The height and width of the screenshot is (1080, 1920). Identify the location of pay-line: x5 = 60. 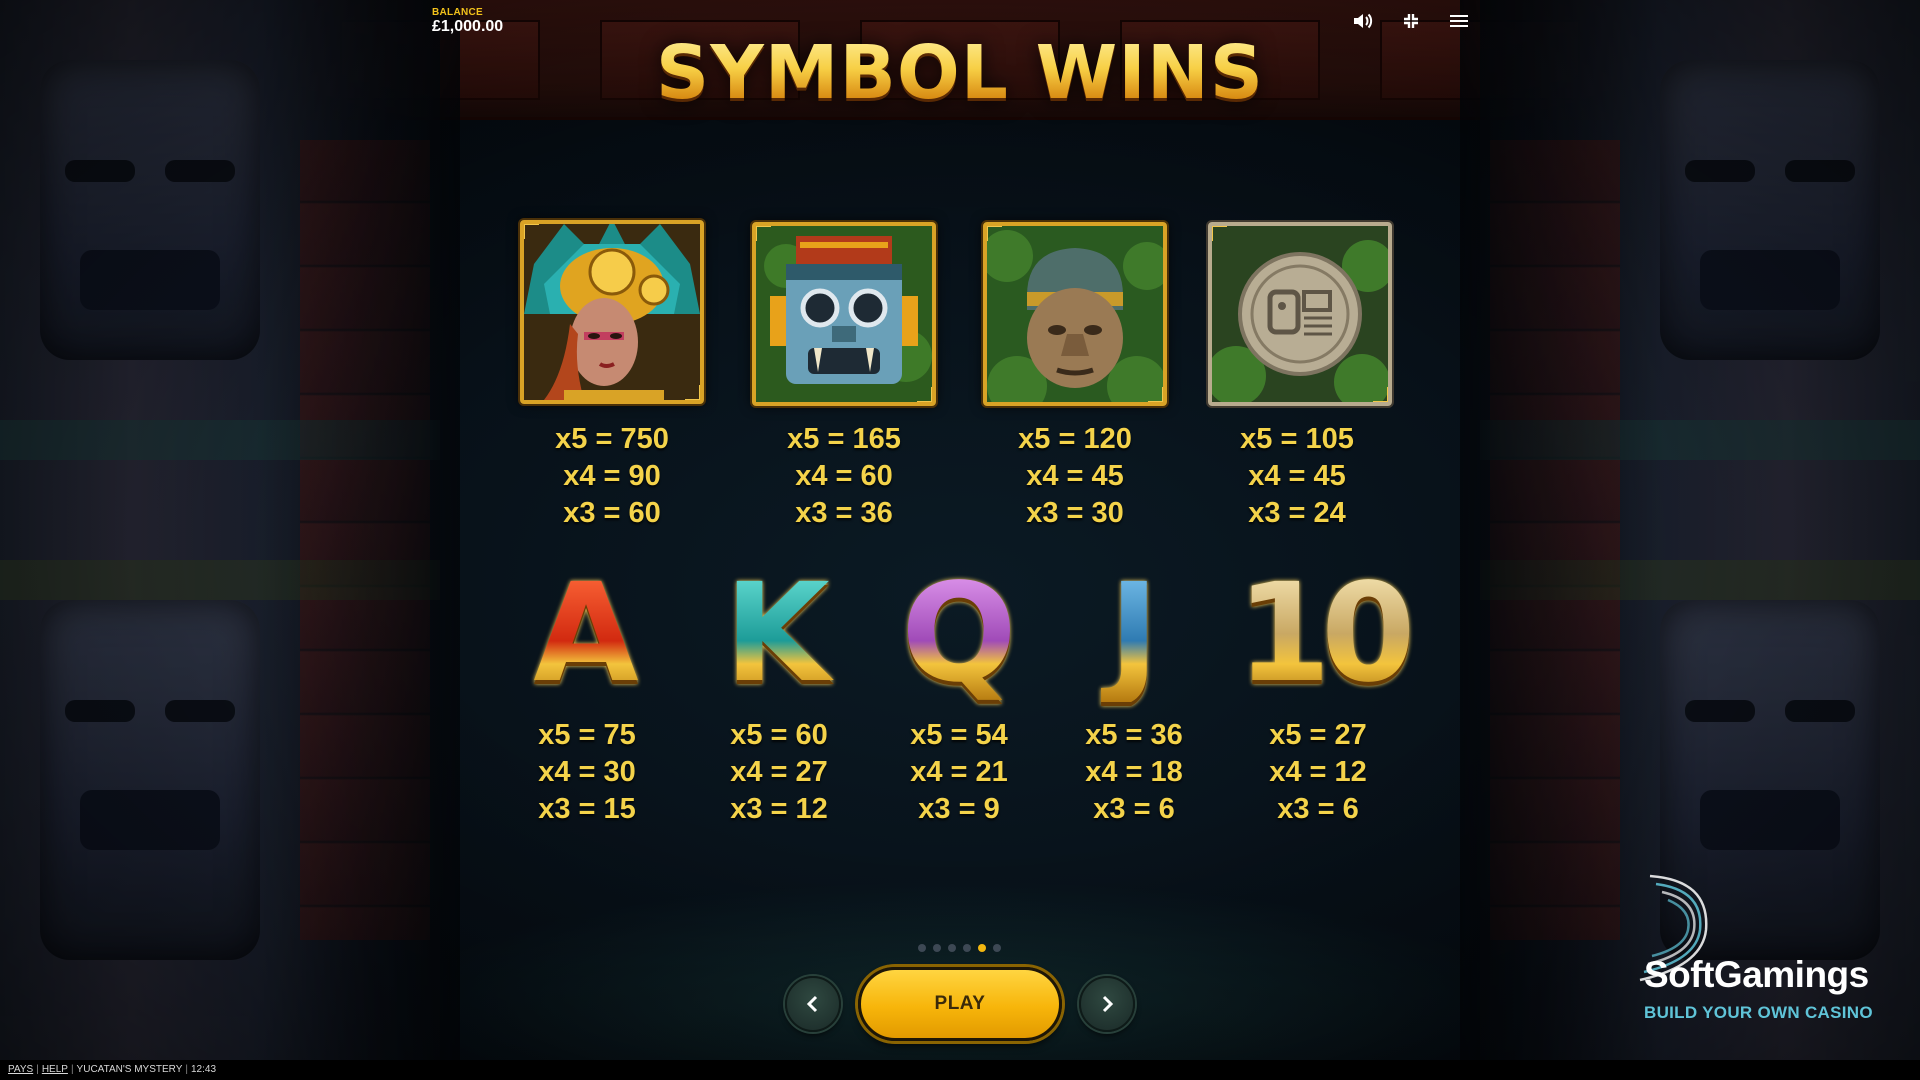
(779, 735).